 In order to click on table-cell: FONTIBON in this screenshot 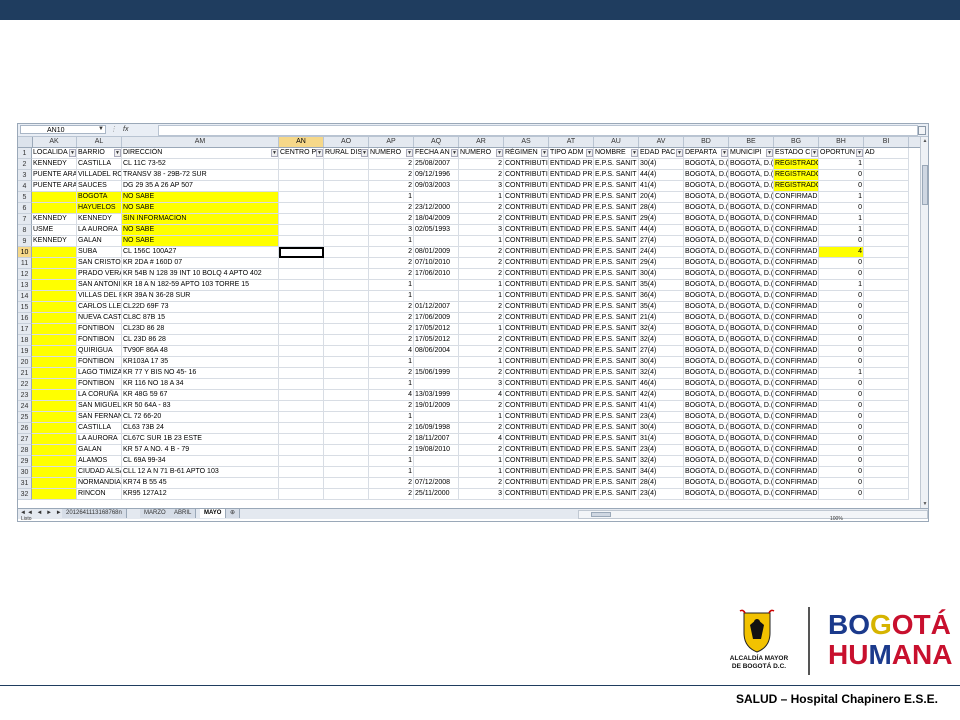, I will do `click(99, 329)`.